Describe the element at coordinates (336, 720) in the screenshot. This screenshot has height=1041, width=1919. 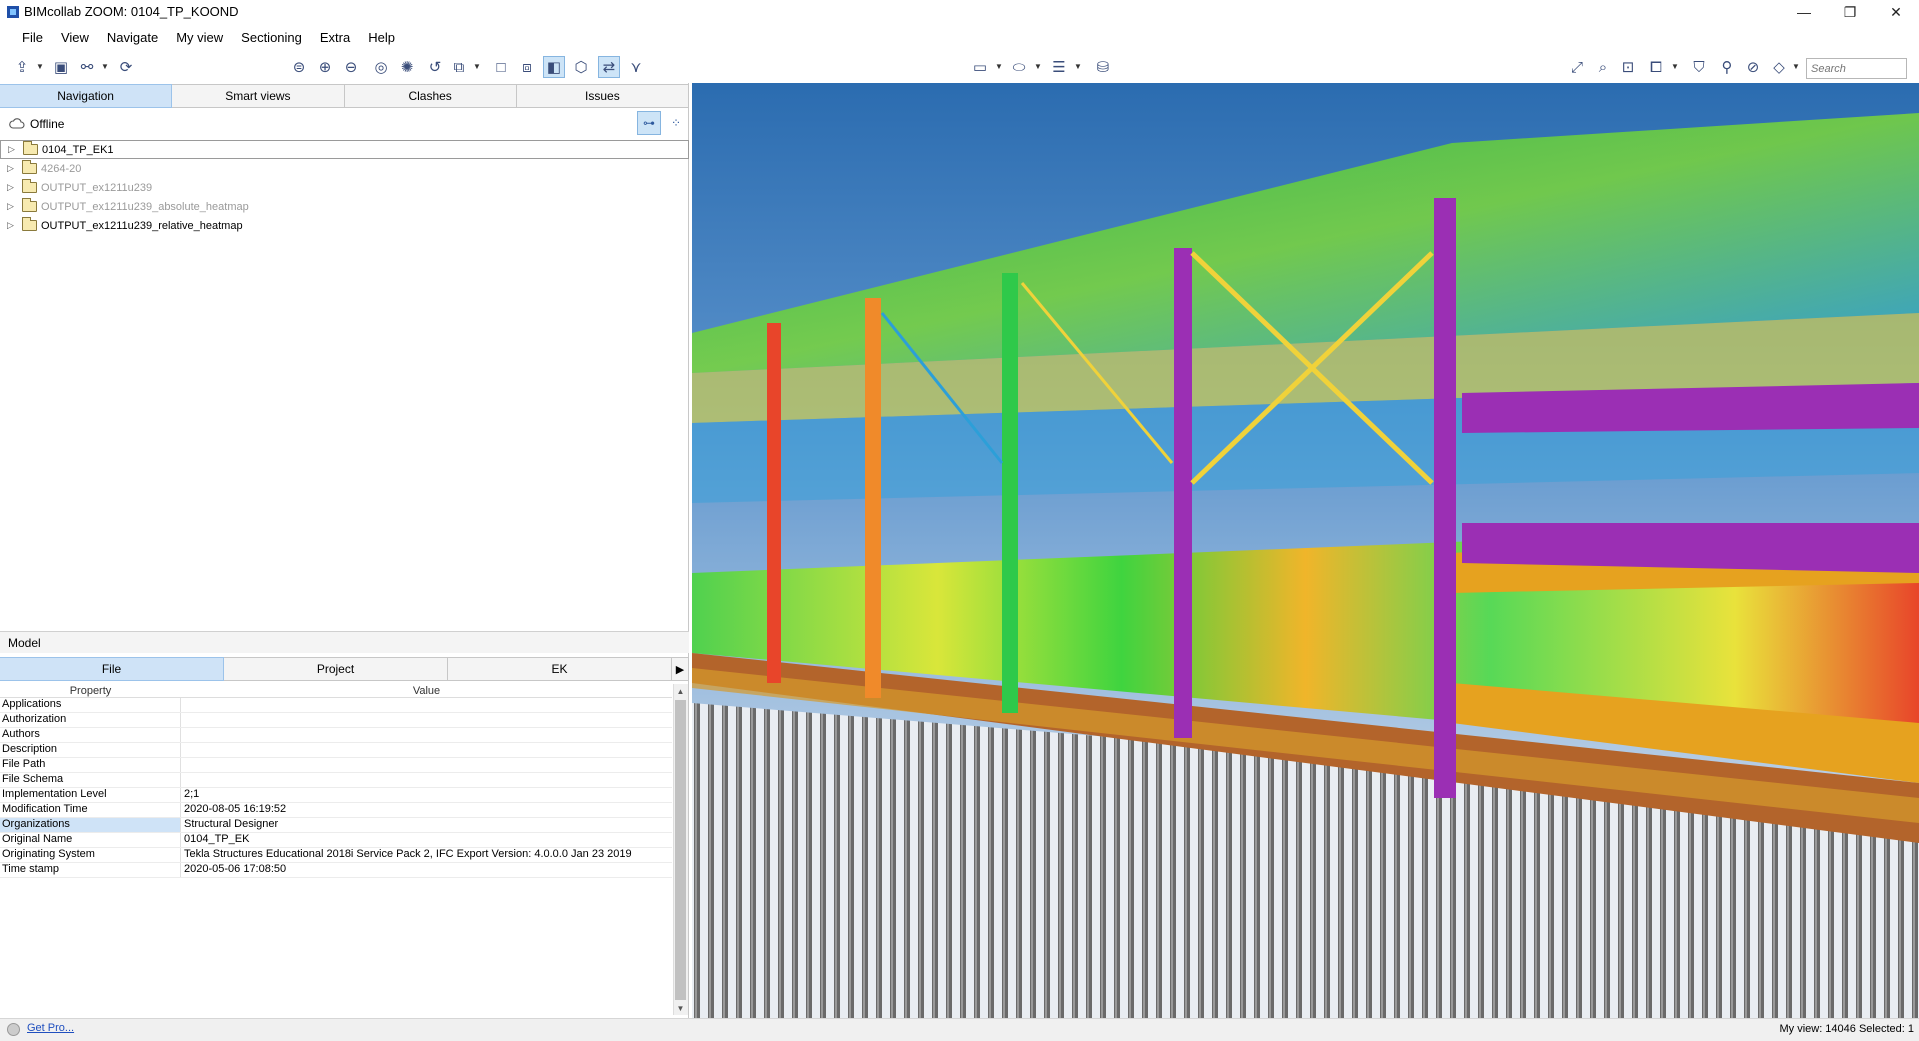
I see `table-row: Authorization` at that location.